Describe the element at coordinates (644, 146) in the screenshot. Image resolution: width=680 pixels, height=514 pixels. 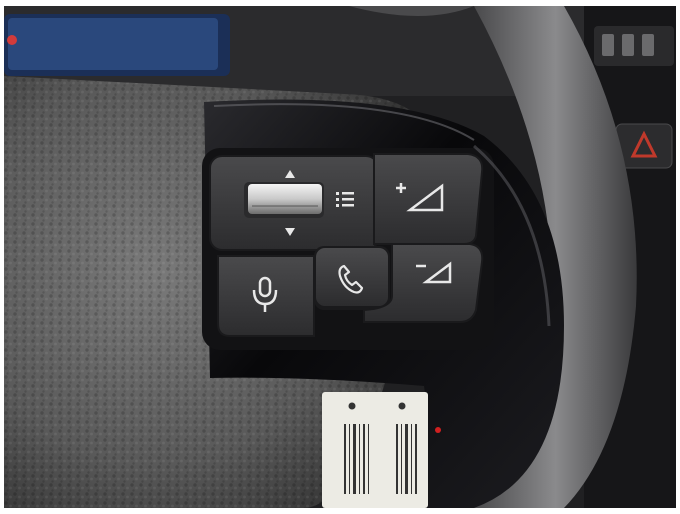
I see `hazard-button` at that location.